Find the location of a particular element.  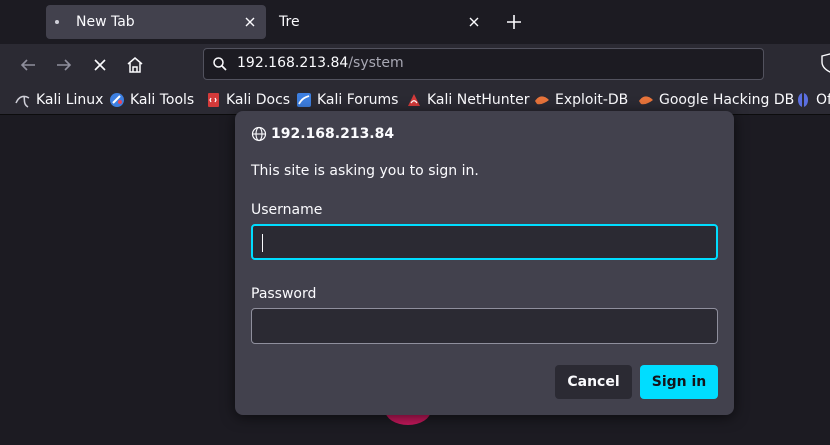

new-tab-plus-icon is located at coordinates (514, 22).